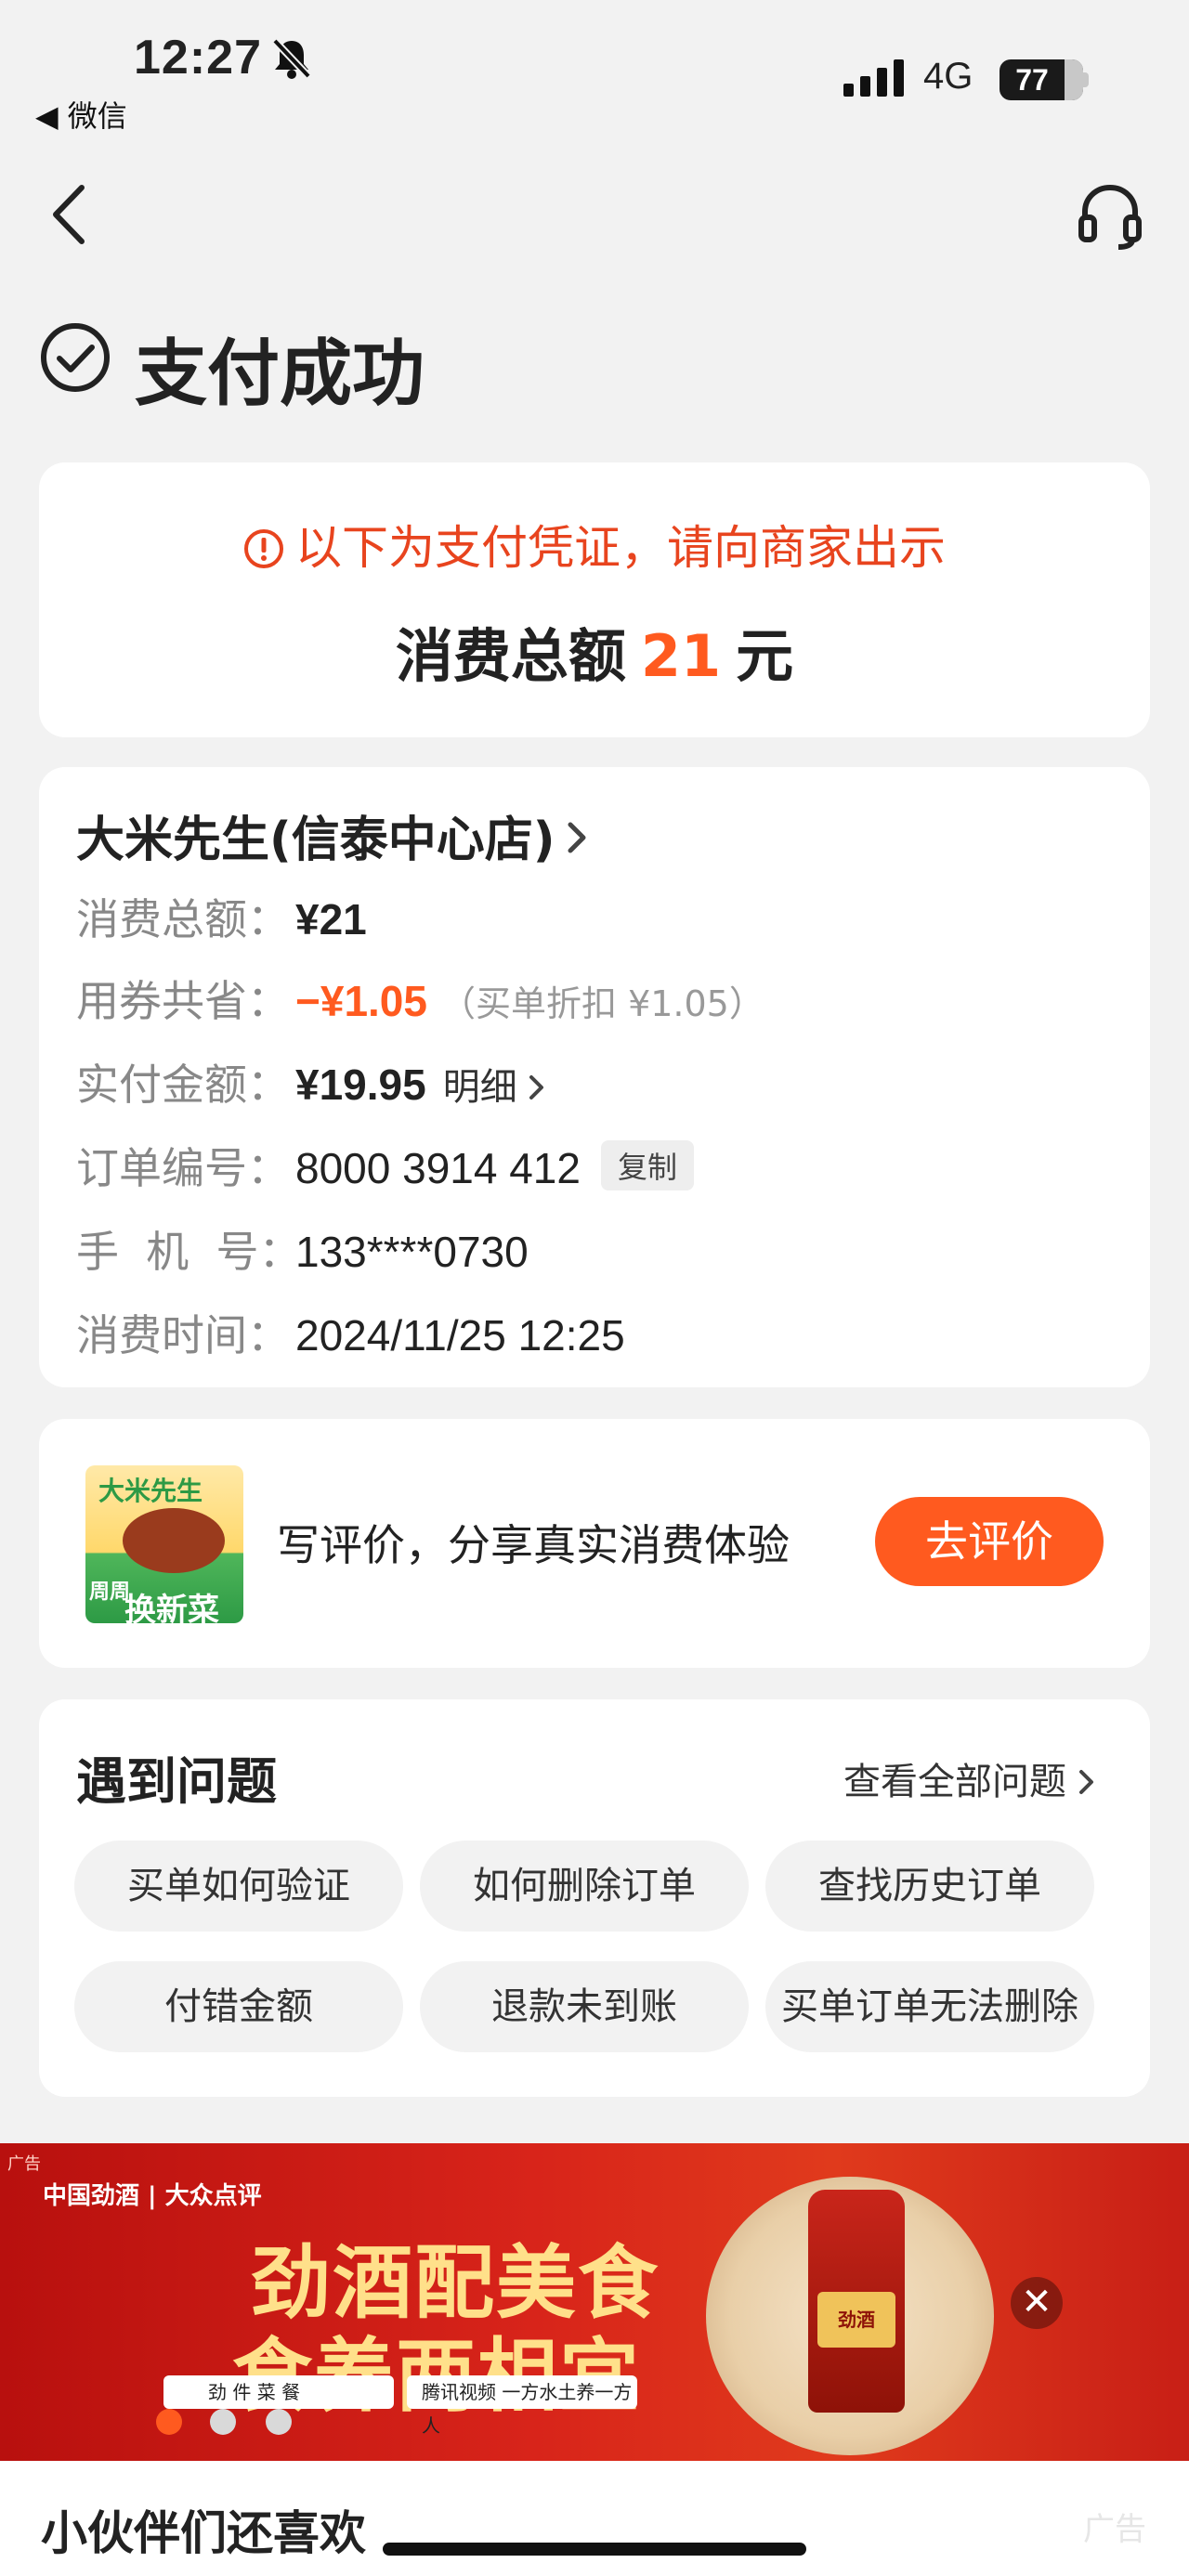 This screenshot has height=2576, width=1189. What do you see at coordinates (331, 919) in the screenshot?
I see `order-total-value: ¥21` at bounding box center [331, 919].